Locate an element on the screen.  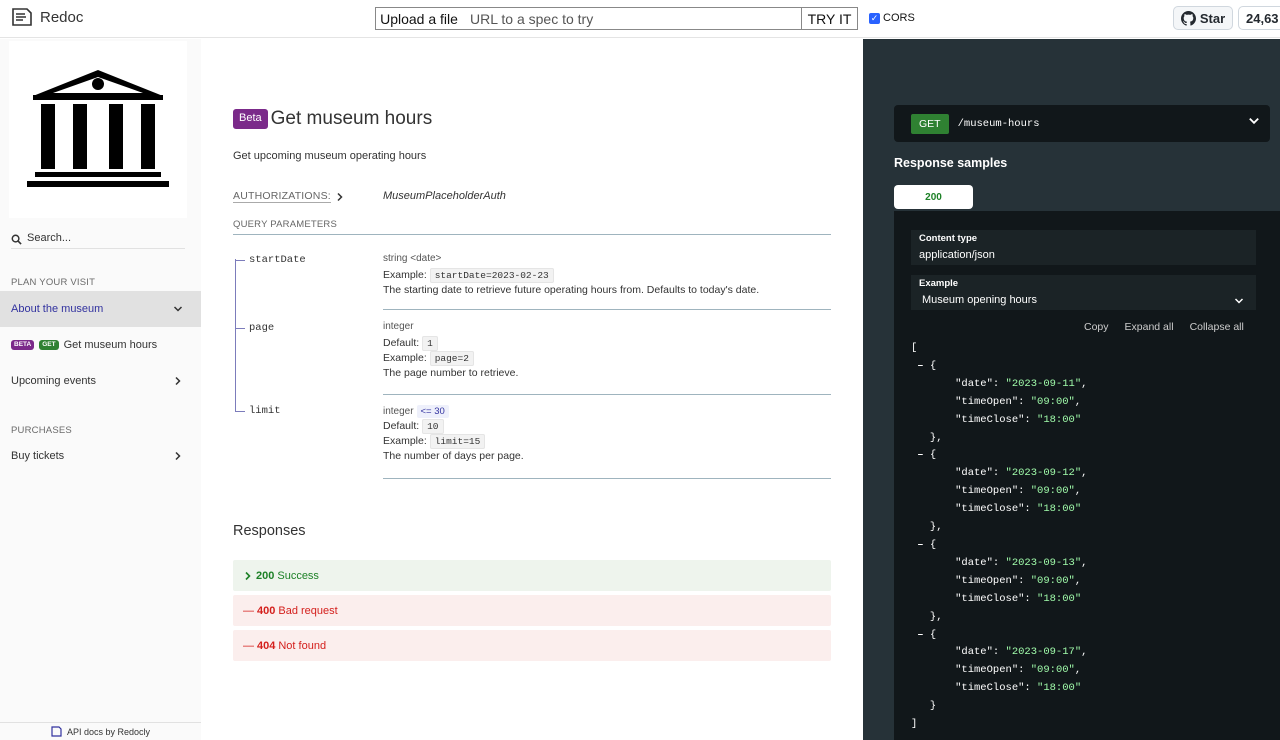
endpoint-selector: GET /museum-hours is located at coordinates (1082, 123).